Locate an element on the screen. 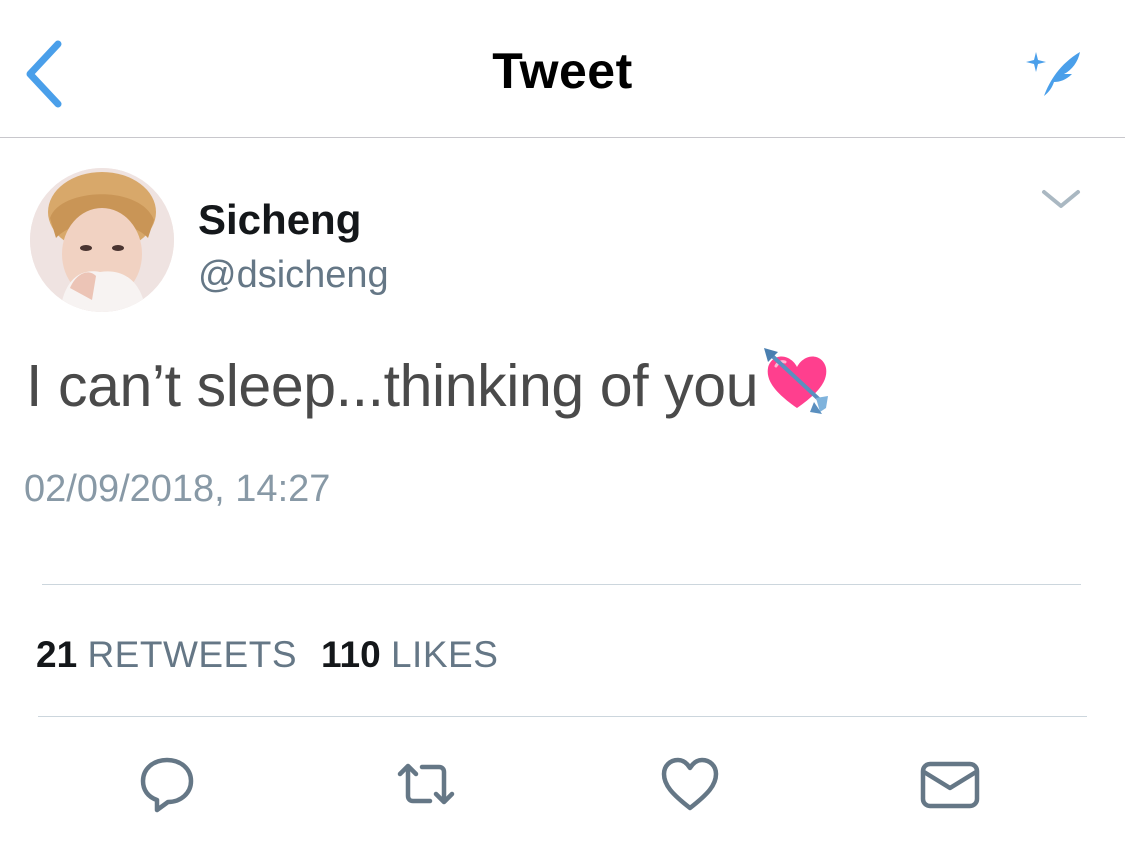 The height and width of the screenshot is (845, 1125). tweet-body: I can’t sleep...thinking of you is located at coordinates (429, 383).